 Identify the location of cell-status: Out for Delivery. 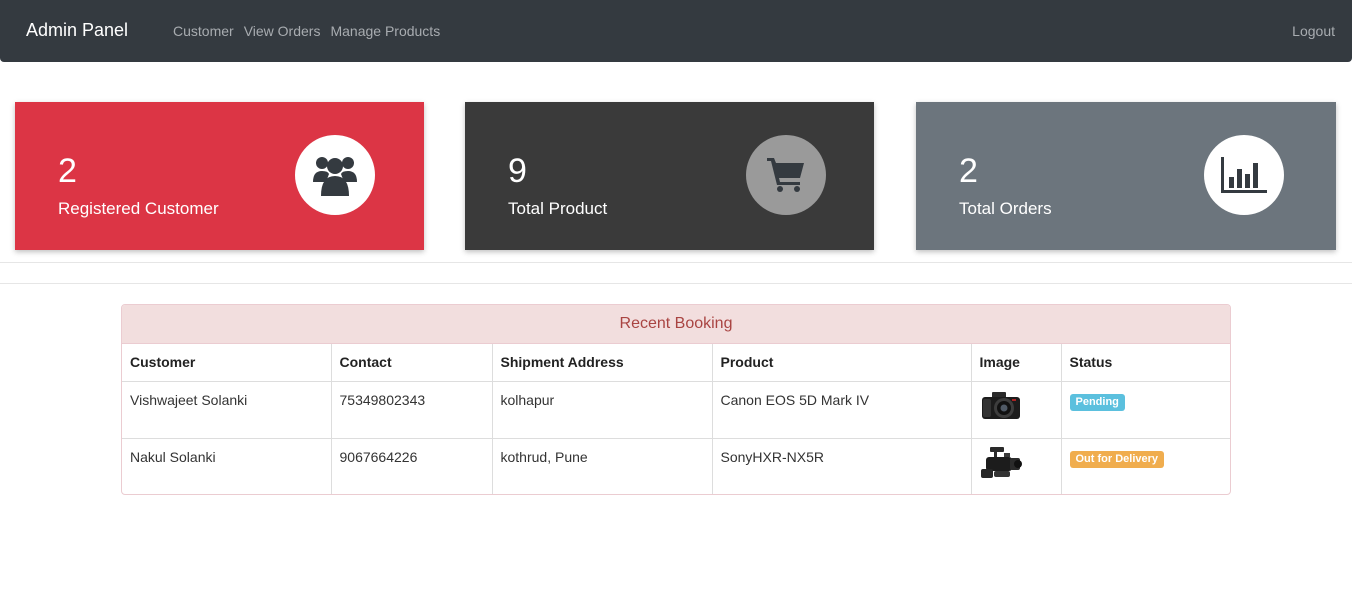
(1145, 466).